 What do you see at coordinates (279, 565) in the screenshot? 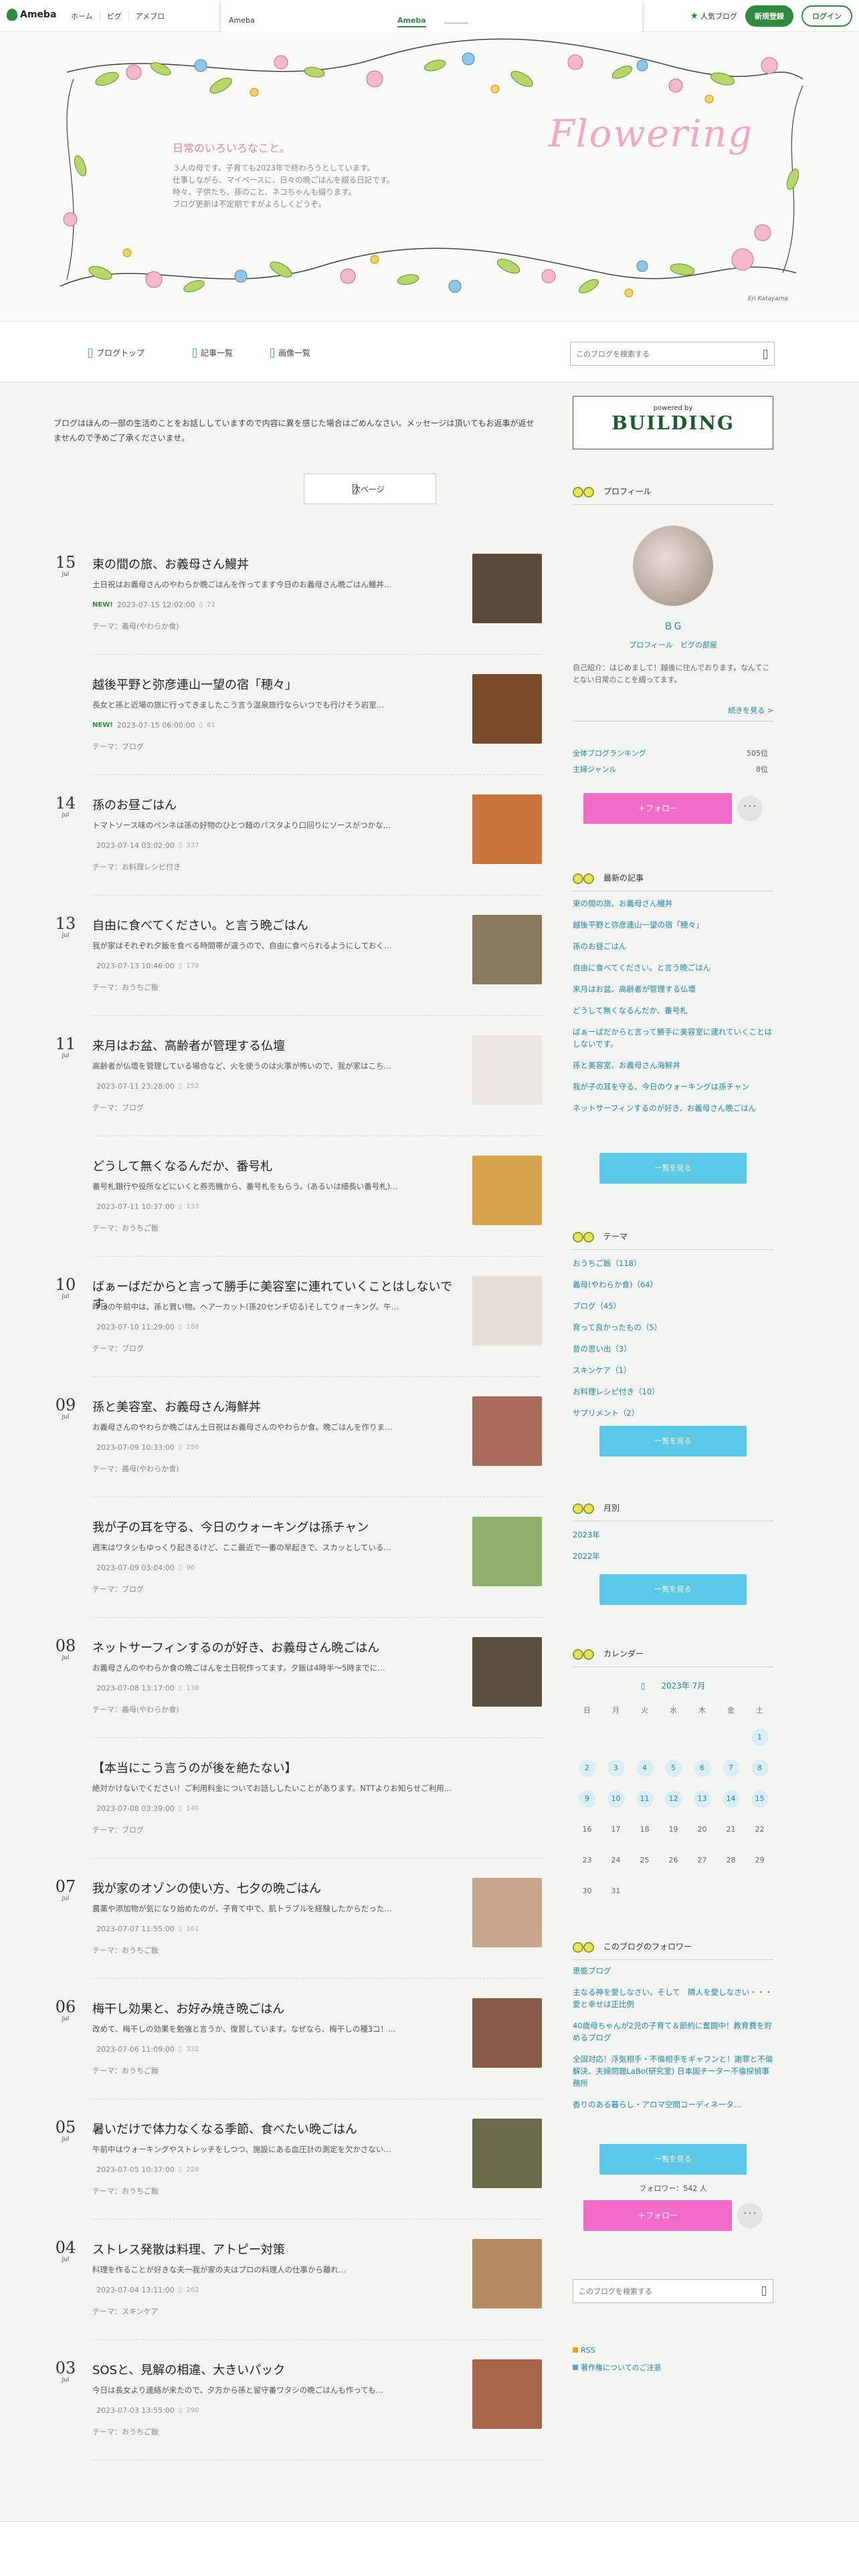
I see `entry-title: 束の間の旅、お義母さん鰻丼` at bounding box center [279, 565].